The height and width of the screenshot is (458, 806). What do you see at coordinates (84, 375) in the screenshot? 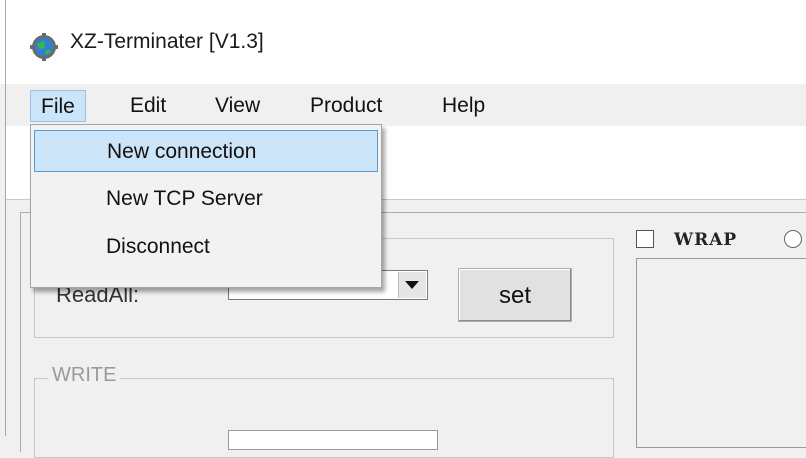
I see `write-group-label: WRITE` at bounding box center [84, 375].